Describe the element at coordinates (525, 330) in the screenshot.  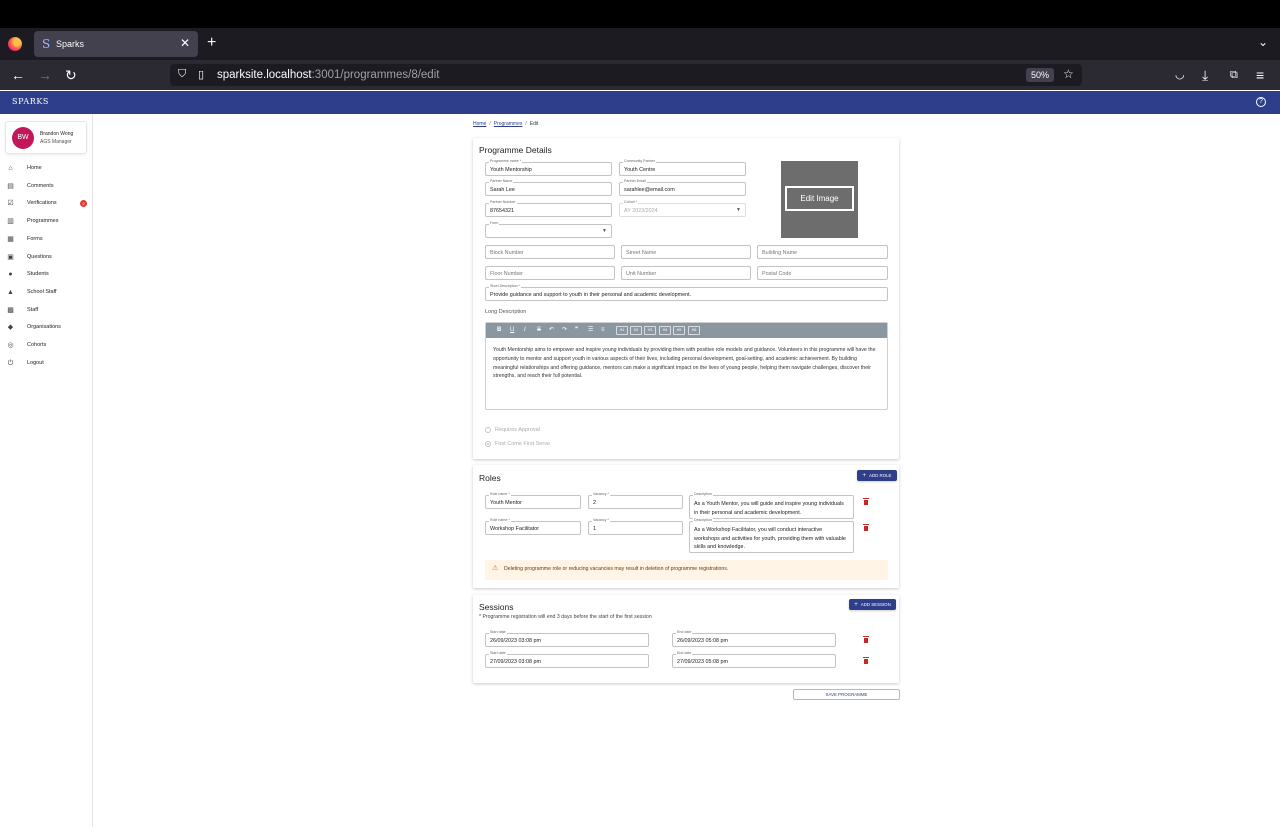
I see `italic-icon: I` at that location.